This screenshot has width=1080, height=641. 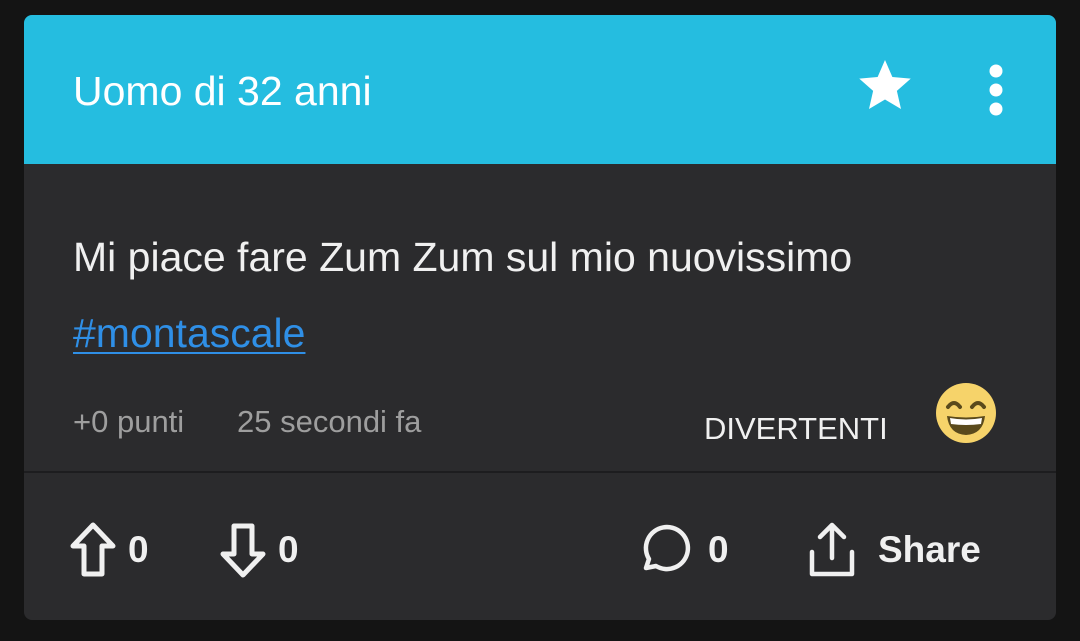 What do you see at coordinates (832, 549) in the screenshot?
I see `share-icon` at bounding box center [832, 549].